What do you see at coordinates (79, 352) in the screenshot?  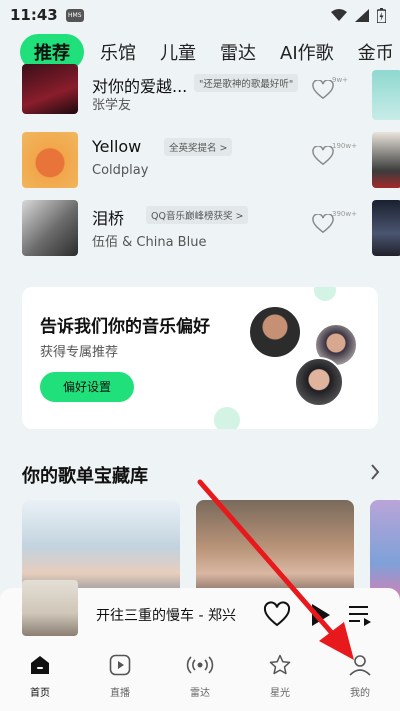 I see `preference-subtitle: 获得专属推荐` at bounding box center [79, 352].